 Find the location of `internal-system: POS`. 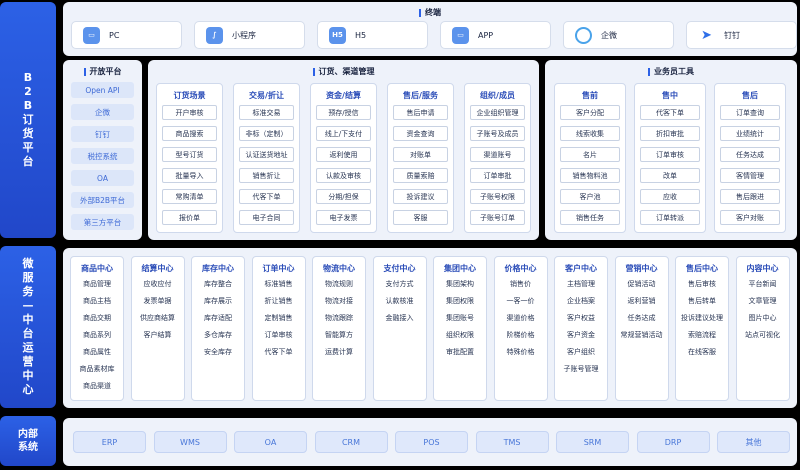

internal-system: POS is located at coordinates (431, 442).